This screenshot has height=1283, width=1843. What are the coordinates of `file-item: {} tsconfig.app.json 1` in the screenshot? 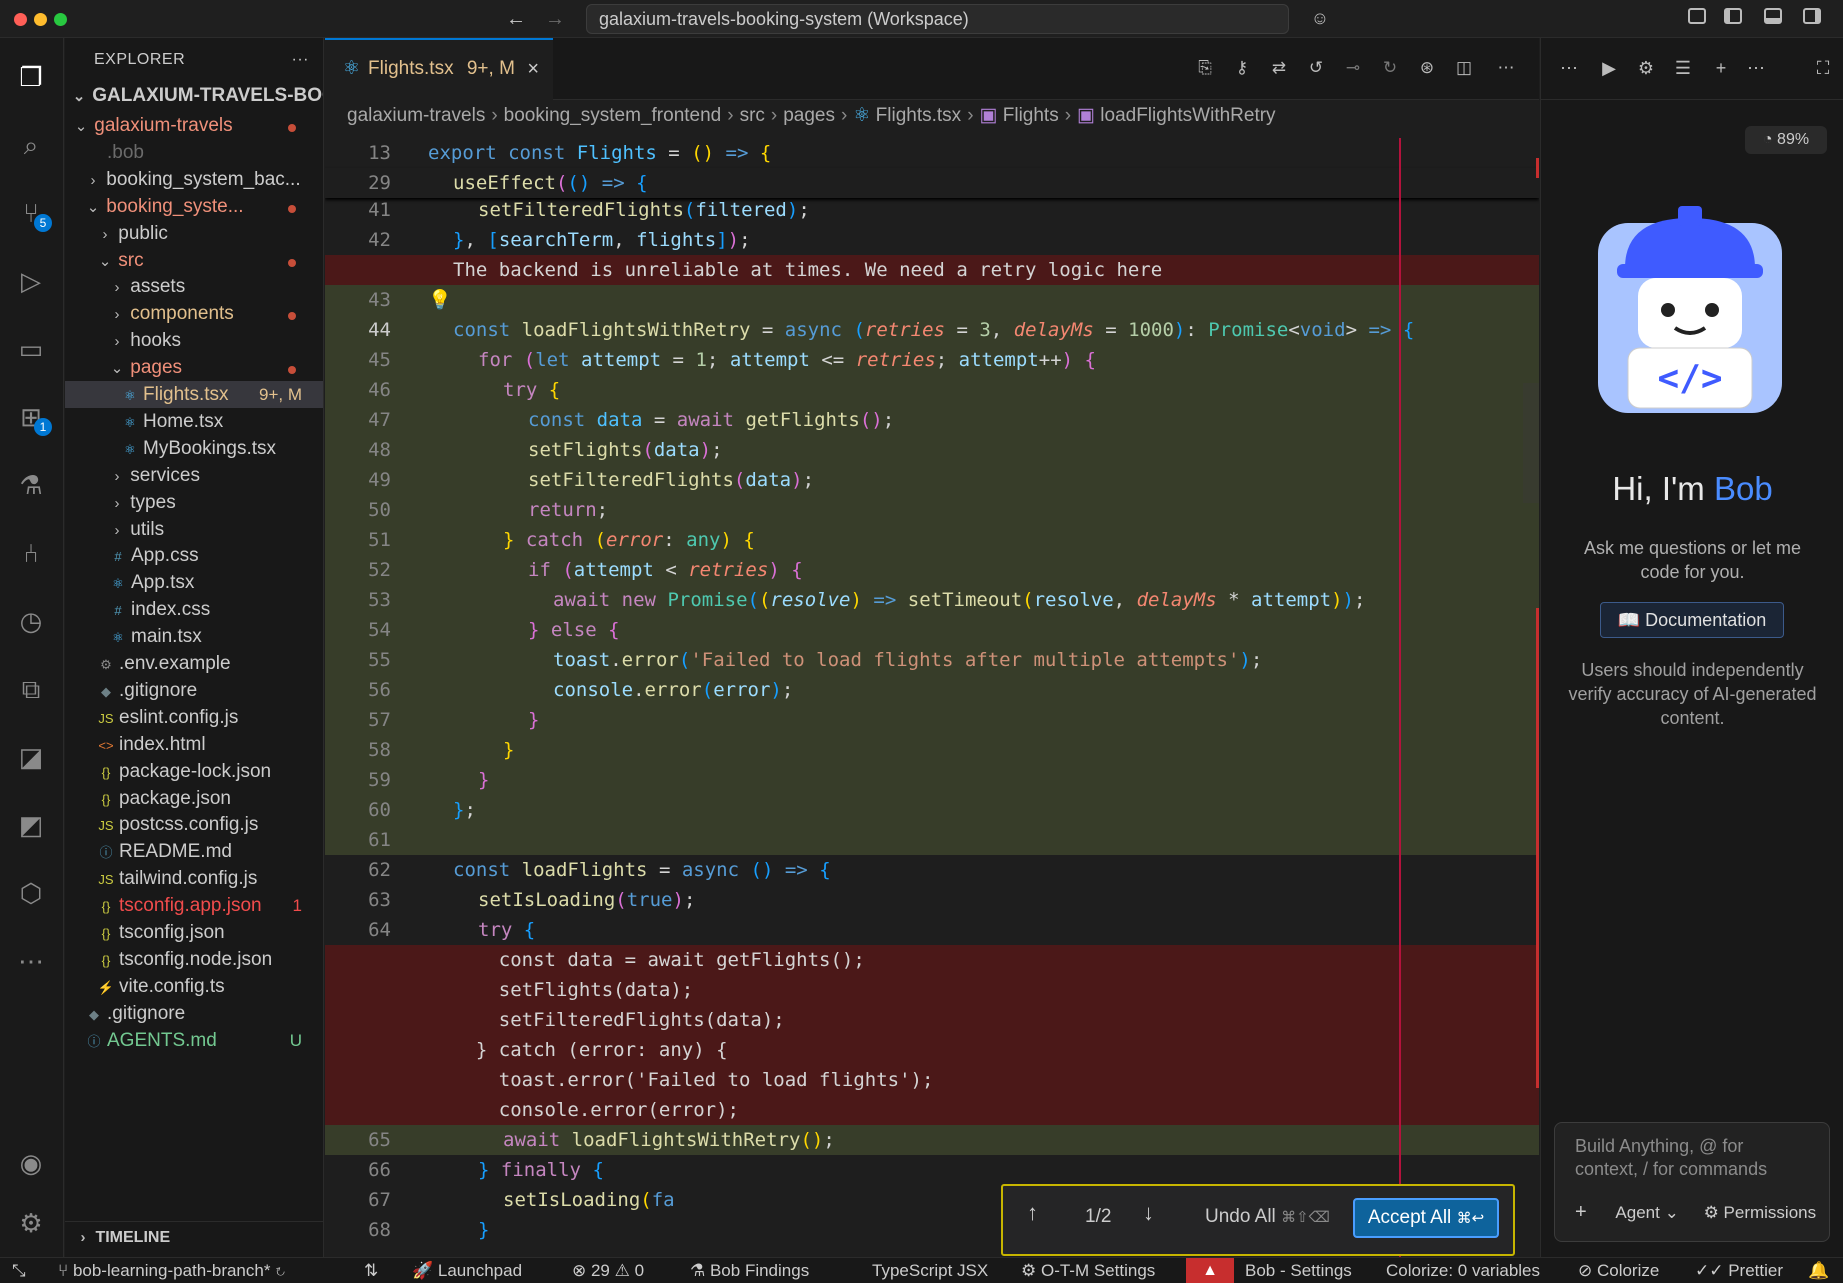 It's located at (194, 905).